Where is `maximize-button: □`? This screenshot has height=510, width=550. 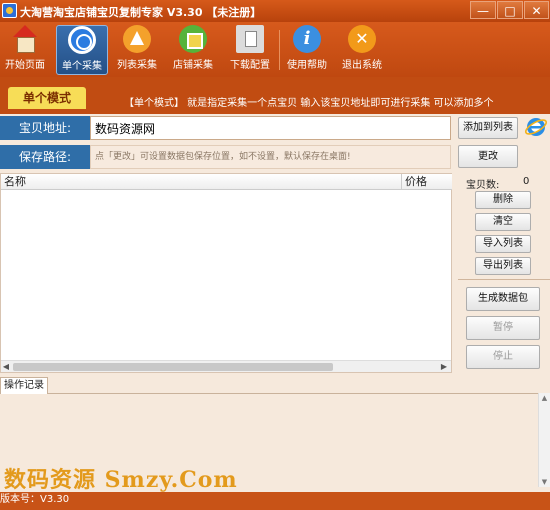 maximize-button: □ is located at coordinates (510, 10).